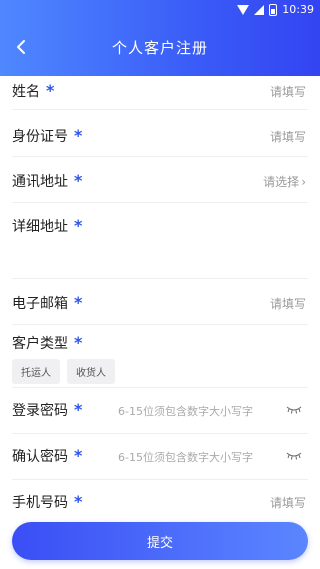 This screenshot has width=320, height=569. I want to click on page-title: 个人客户注册, so click(159, 48).